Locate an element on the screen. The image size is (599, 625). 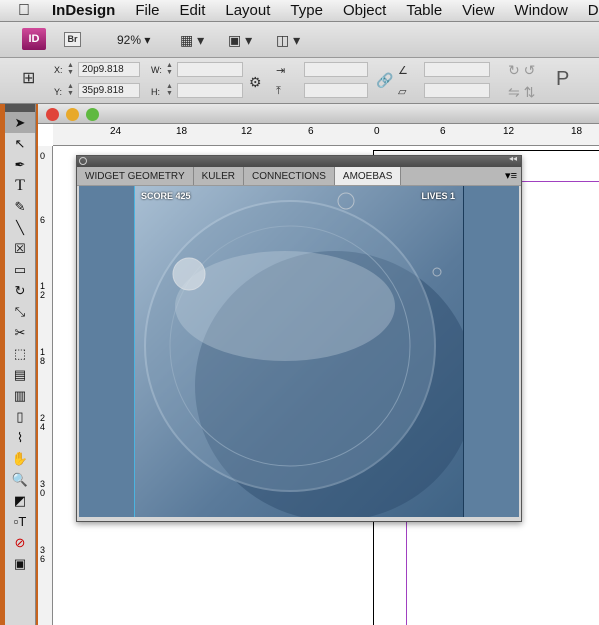
screen-mode-icon: ▣ ▾ is located at coordinates (240, 40).